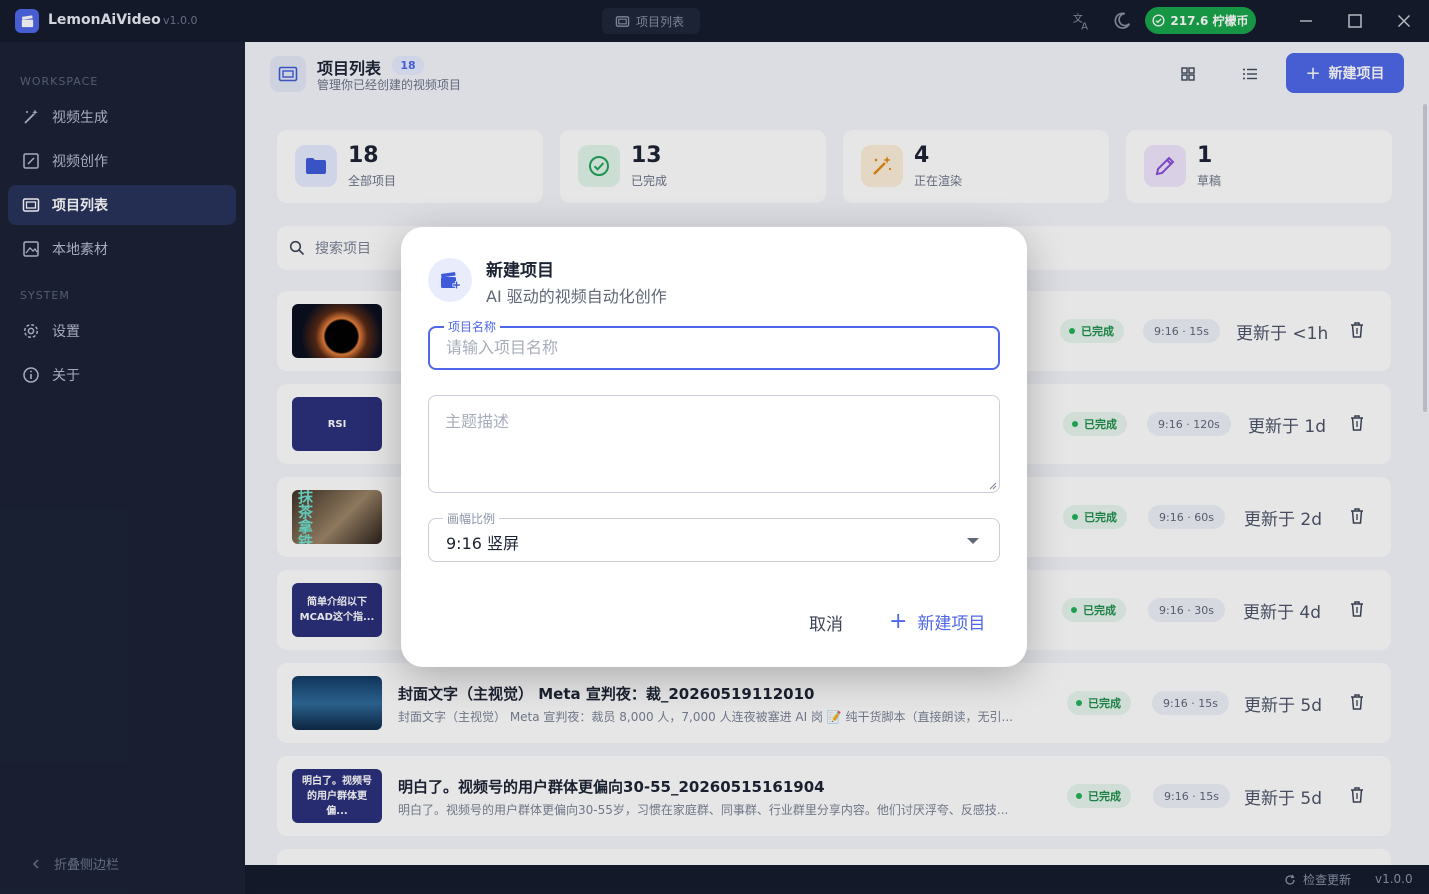 This screenshot has height=894, width=1429. Describe the element at coordinates (483, 543) in the screenshot. I see `aspect-ratio-value: 9:16 竖屏` at that location.